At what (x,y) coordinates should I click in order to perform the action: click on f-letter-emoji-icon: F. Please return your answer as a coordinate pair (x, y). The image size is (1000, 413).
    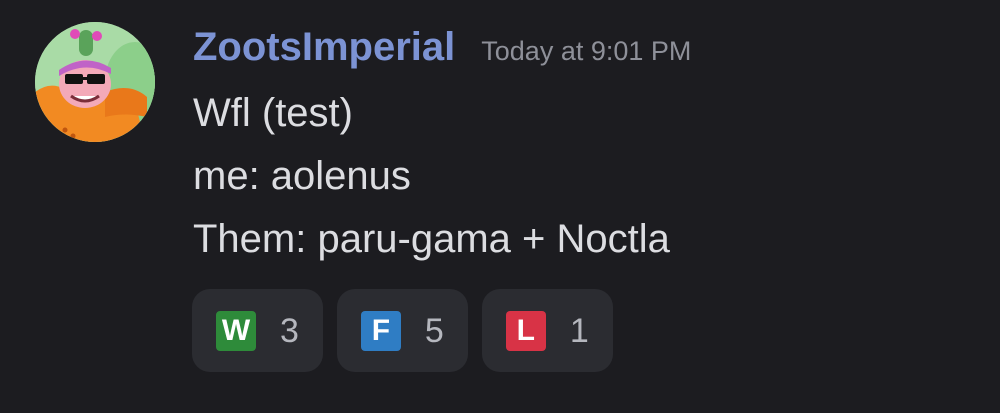
    Looking at the image, I should click on (380, 330).